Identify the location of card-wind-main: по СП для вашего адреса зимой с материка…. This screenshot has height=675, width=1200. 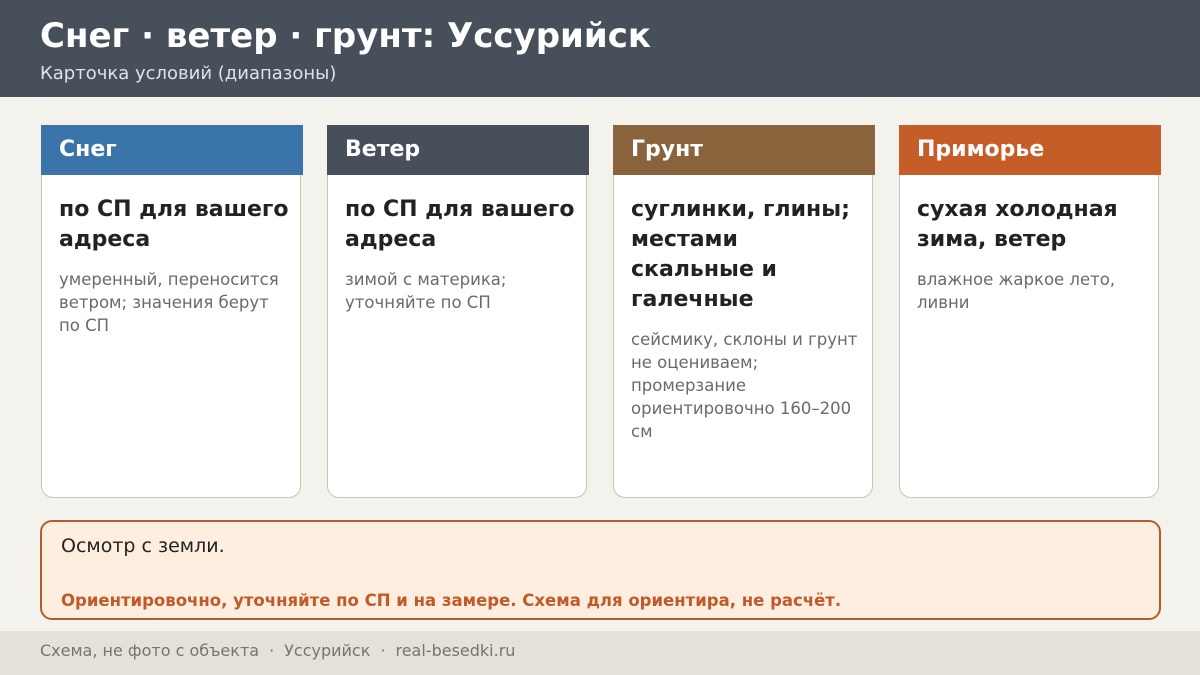
(462, 254).